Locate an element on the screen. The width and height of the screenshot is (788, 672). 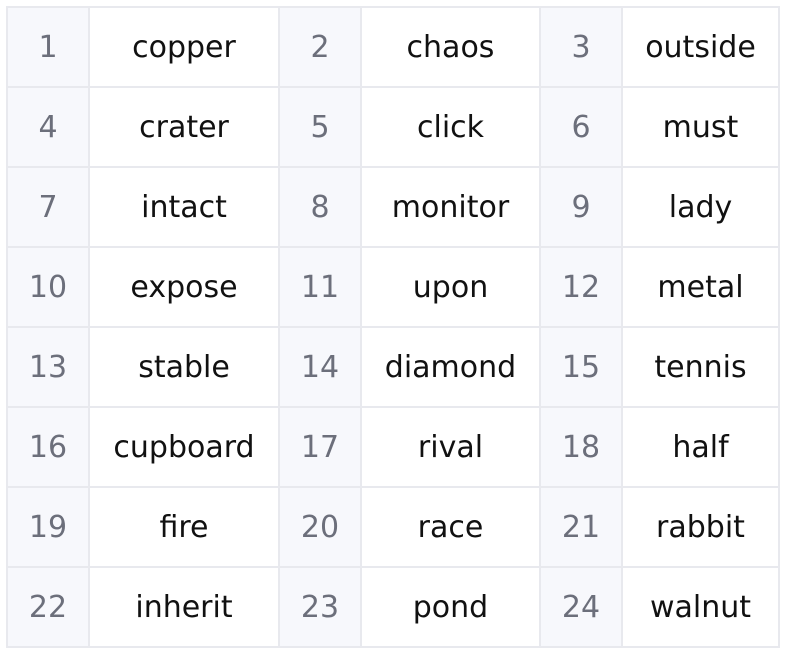
word-number: 6 is located at coordinates (581, 127).